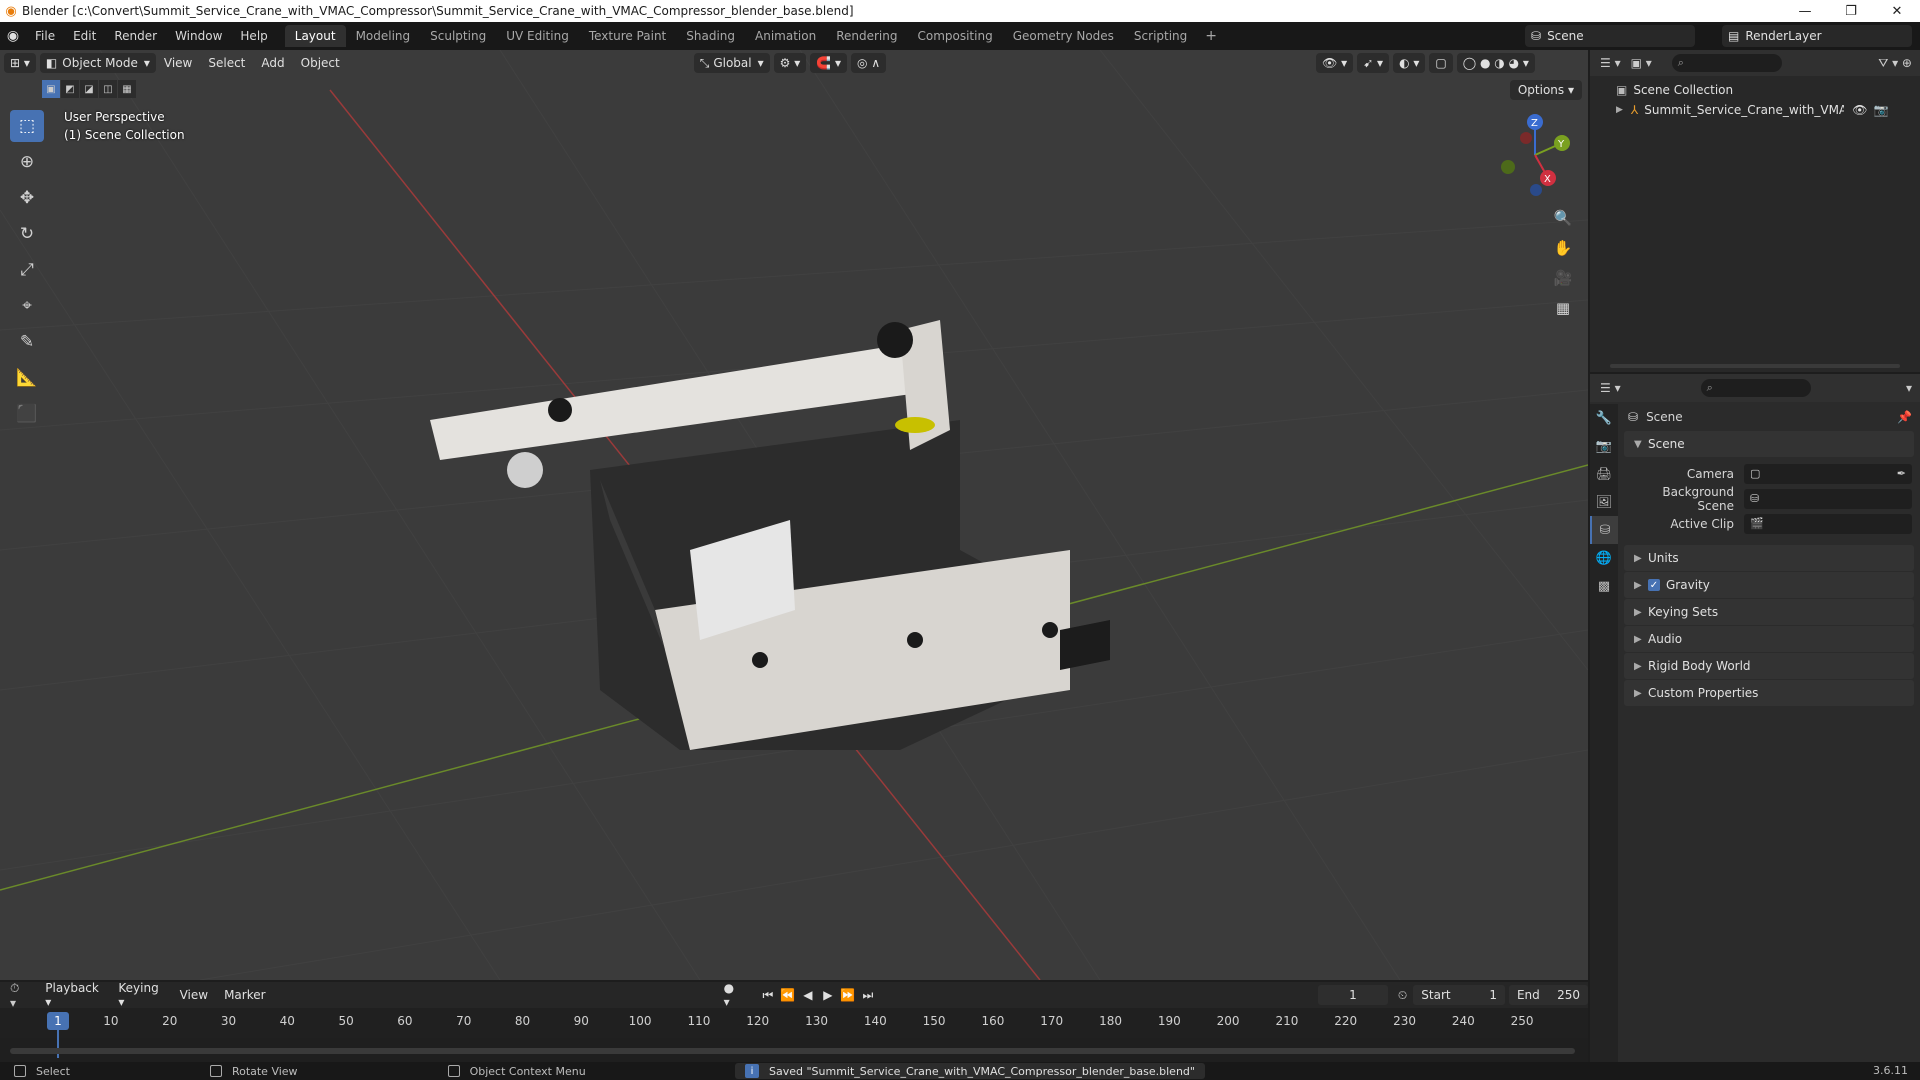 This screenshot has height=1080, width=1920. Describe the element at coordinates (828, 995) in the screenshot. I see `play-icon: ▶` at that location.